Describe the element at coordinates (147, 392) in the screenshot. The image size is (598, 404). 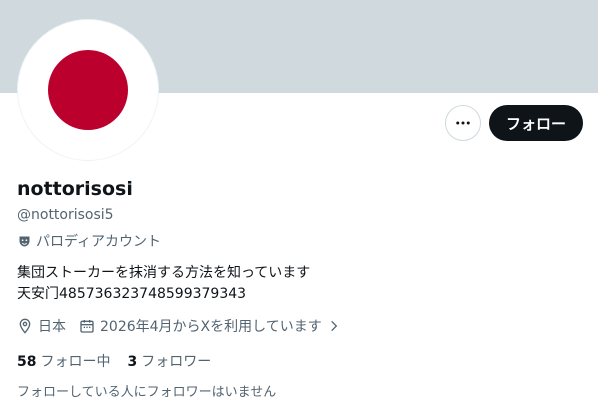
I see `followers-you-know-note: フォローしている人にフォロワーはいません` at that location.